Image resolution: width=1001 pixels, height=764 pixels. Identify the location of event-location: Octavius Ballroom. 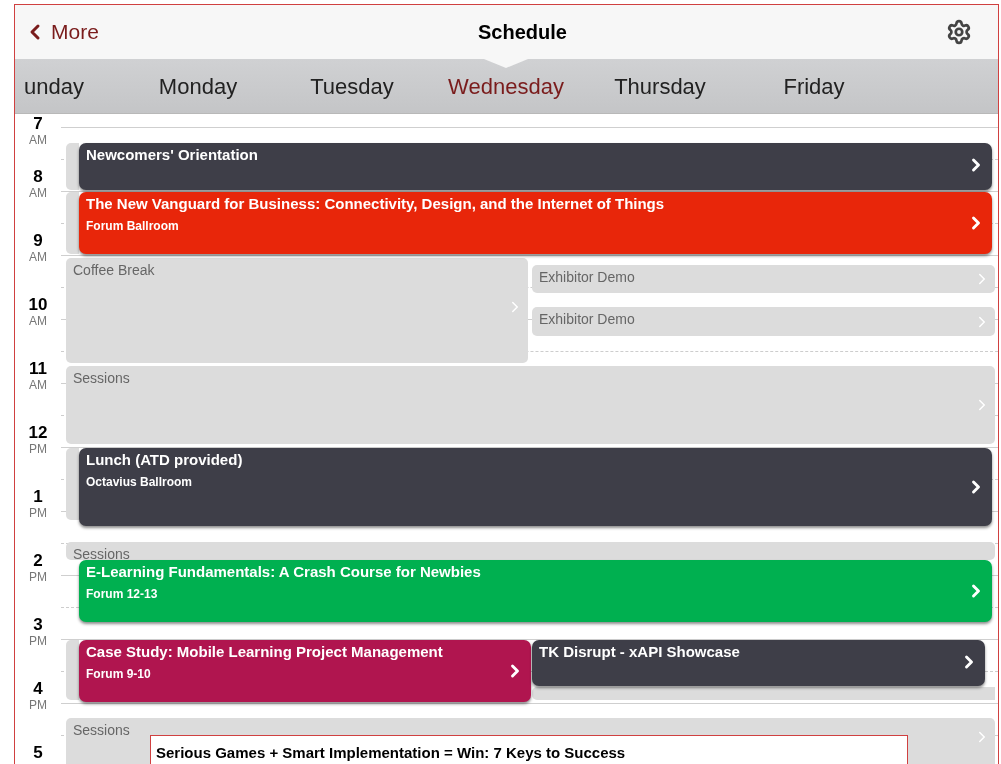
(139, 482).